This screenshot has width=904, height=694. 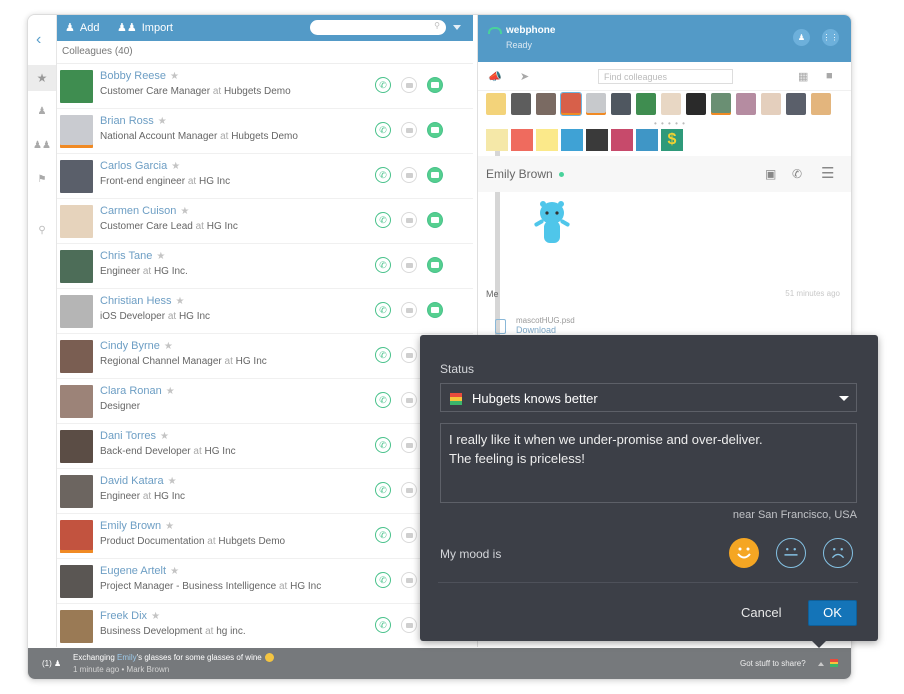 What do you see at coordinates (142, 301) in the screenshot?
I see `colleague-name: Christian Hess ★` at bounding box center [142, 301].